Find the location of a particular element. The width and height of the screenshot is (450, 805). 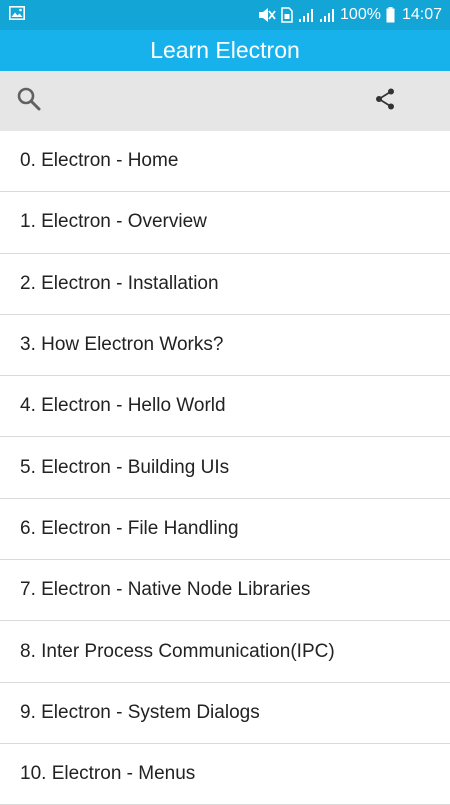

chapter-title: 0. Electron - Home is located at coordinates (99, 161).